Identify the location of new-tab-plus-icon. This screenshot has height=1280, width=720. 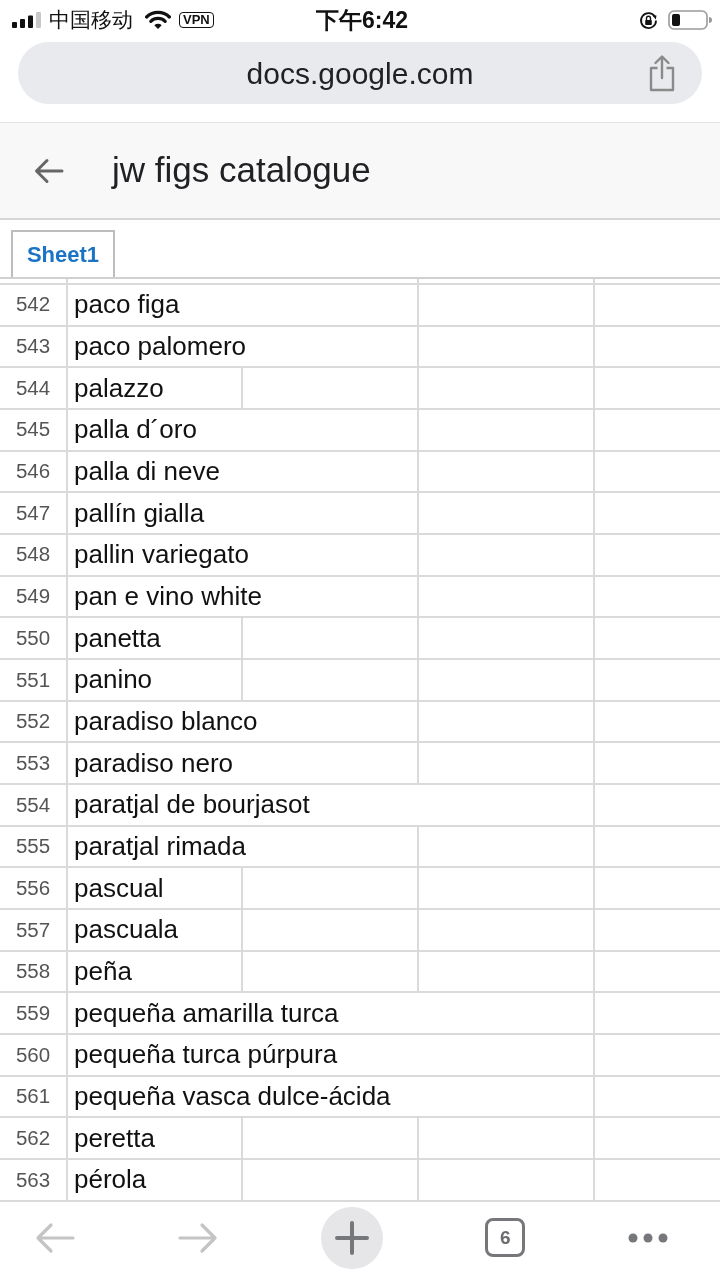
(351, 1237).